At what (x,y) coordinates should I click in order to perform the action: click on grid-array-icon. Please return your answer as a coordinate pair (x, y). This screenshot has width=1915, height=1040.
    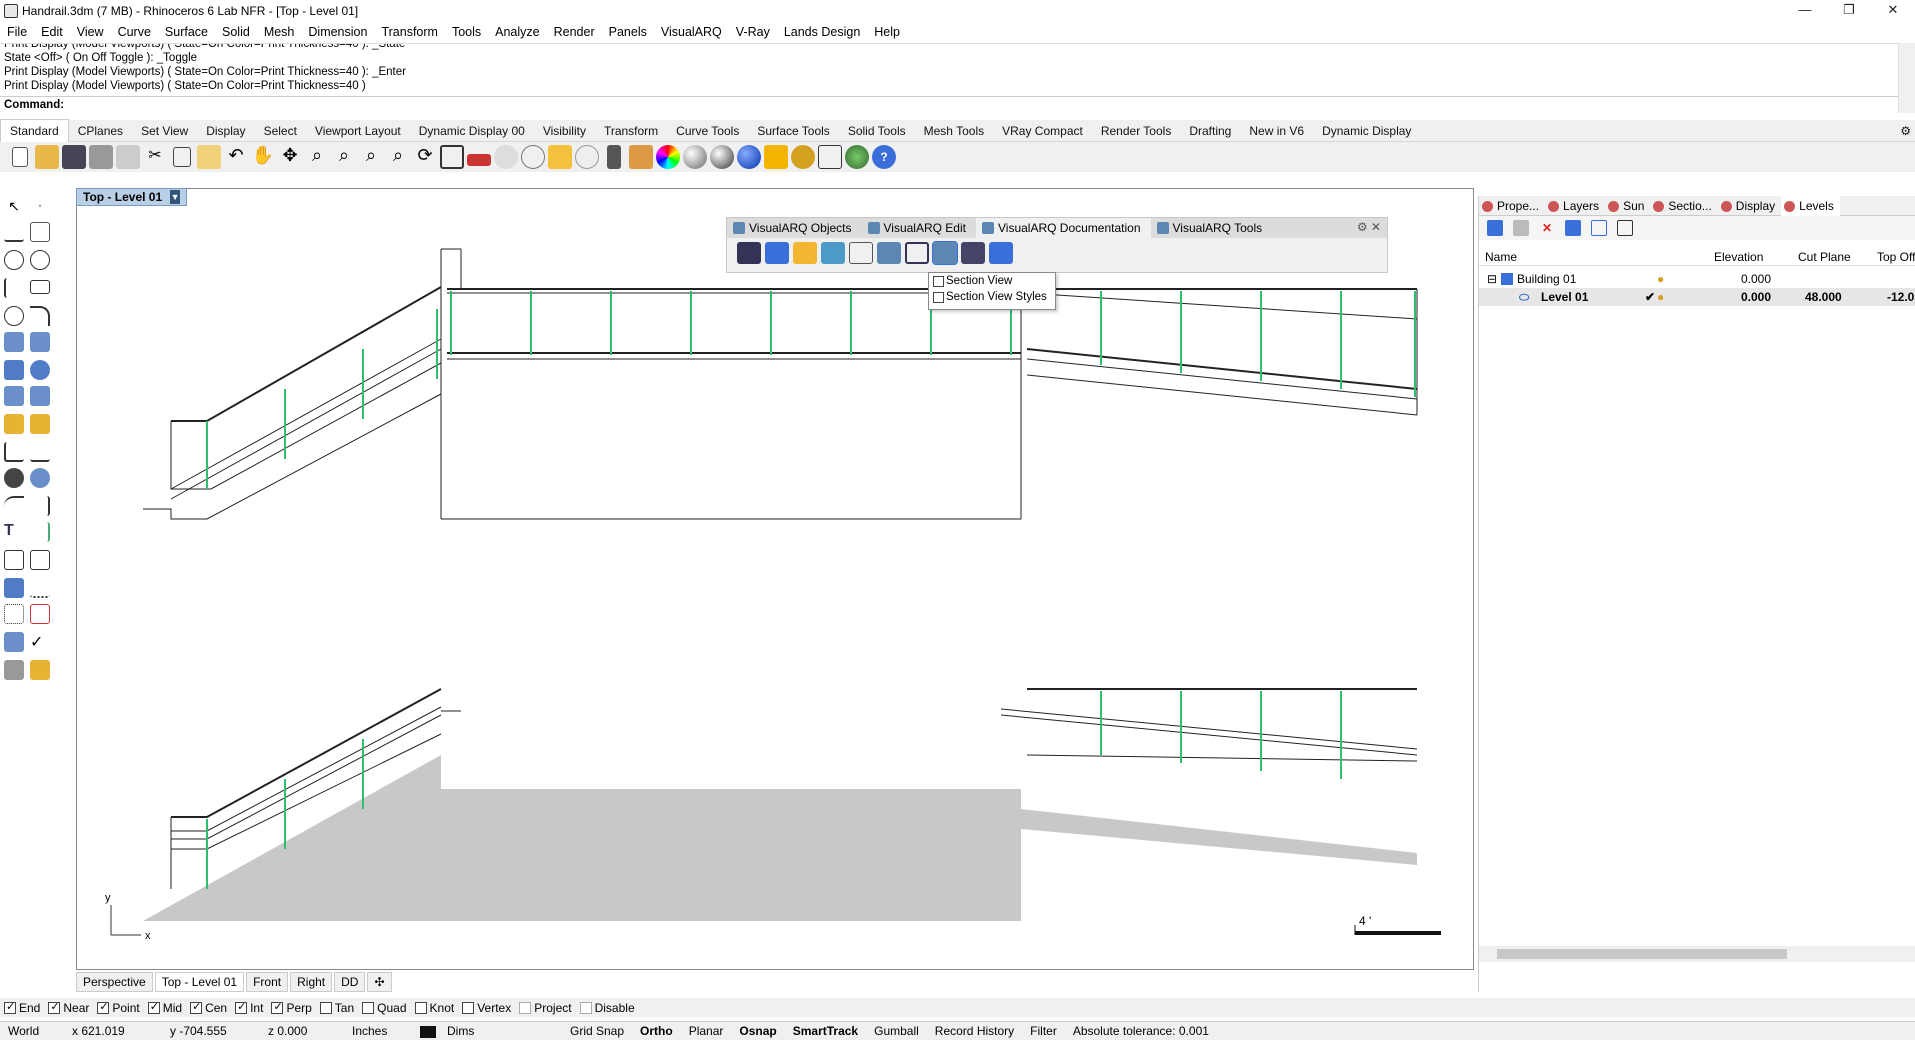
    Looking at the image, I should click on (14, 614).